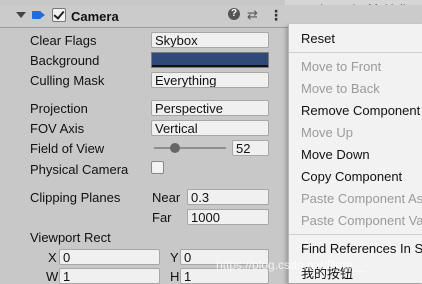 The height and width of the screenshot is (284, 422). What do you see at coordinates (291, 265) in the screenshot?
I see `watermark: https://blog.csdn.net/Dore__` at bounding box center [291, 265].